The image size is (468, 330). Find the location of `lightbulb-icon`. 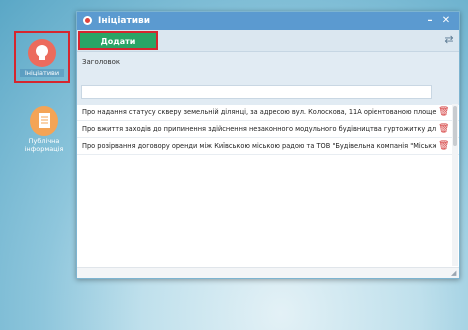

lightbulb-icon is located at coordinates (42, 53).